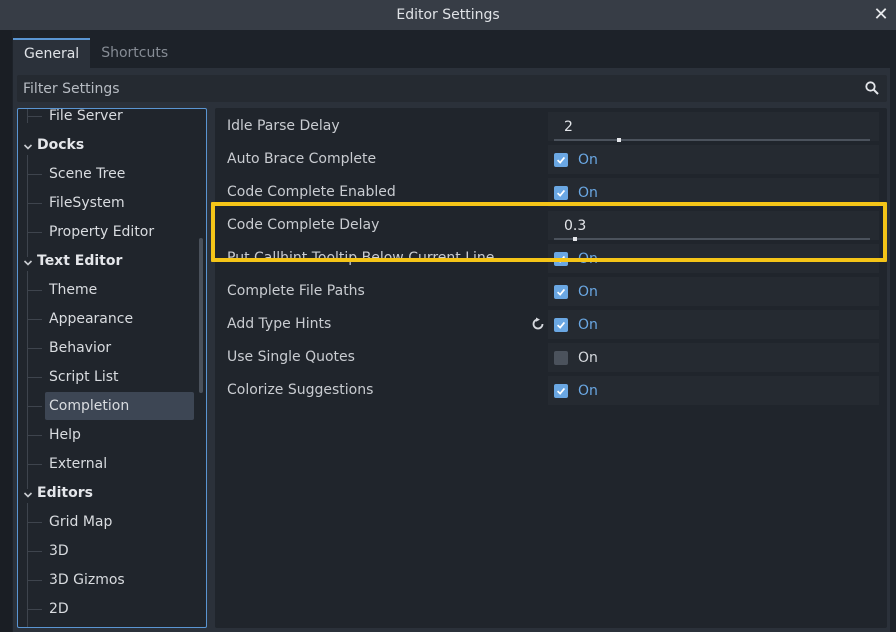 Image resolution: width=896 pixels, height=632 pixels. What do you see at coordinates (311, 192) in the screenshot?
I see `setting-name: Code Complete Enabled` at bounding box center [311, 192].